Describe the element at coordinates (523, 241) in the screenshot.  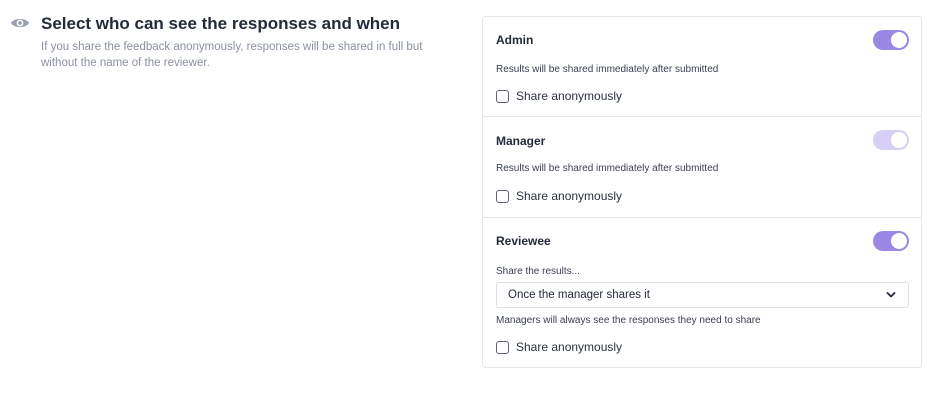
I see `role-title-reviewee: Reviewee` at that location.